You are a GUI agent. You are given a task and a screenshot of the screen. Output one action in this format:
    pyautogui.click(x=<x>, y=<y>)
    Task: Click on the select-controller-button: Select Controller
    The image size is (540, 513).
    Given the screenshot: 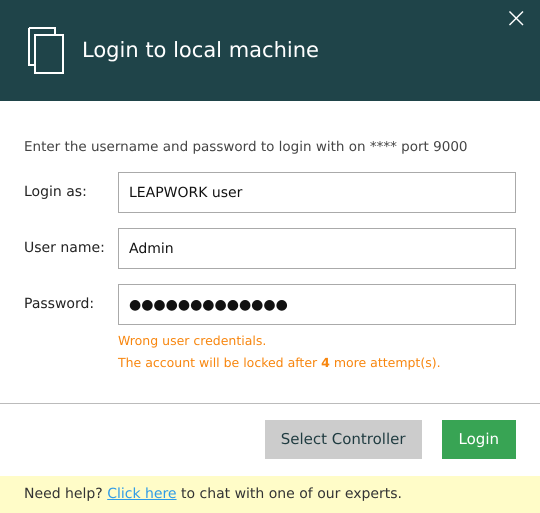 What is the action you would take?
    pyautogui.click(x=343, y=439)
    